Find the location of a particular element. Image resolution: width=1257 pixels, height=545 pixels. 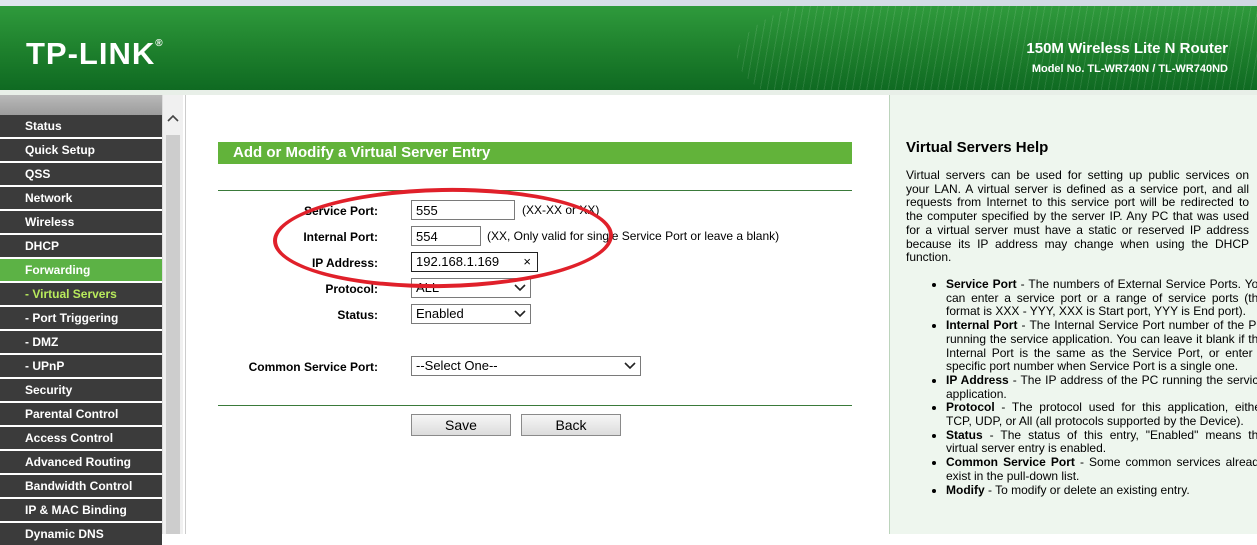

protocol-label: Protocol: is located at coordinates (351, 289).